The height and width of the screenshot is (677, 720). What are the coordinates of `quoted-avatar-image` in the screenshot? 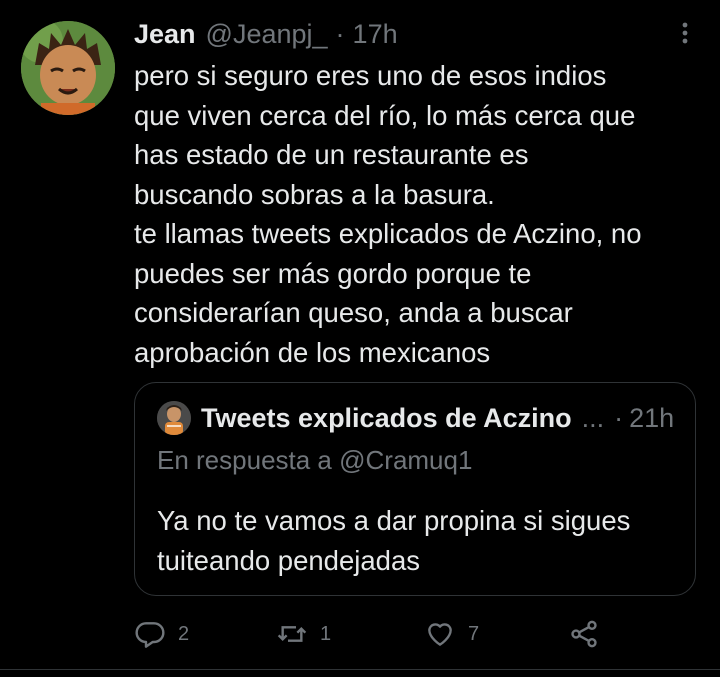 It's located at (174, 418).